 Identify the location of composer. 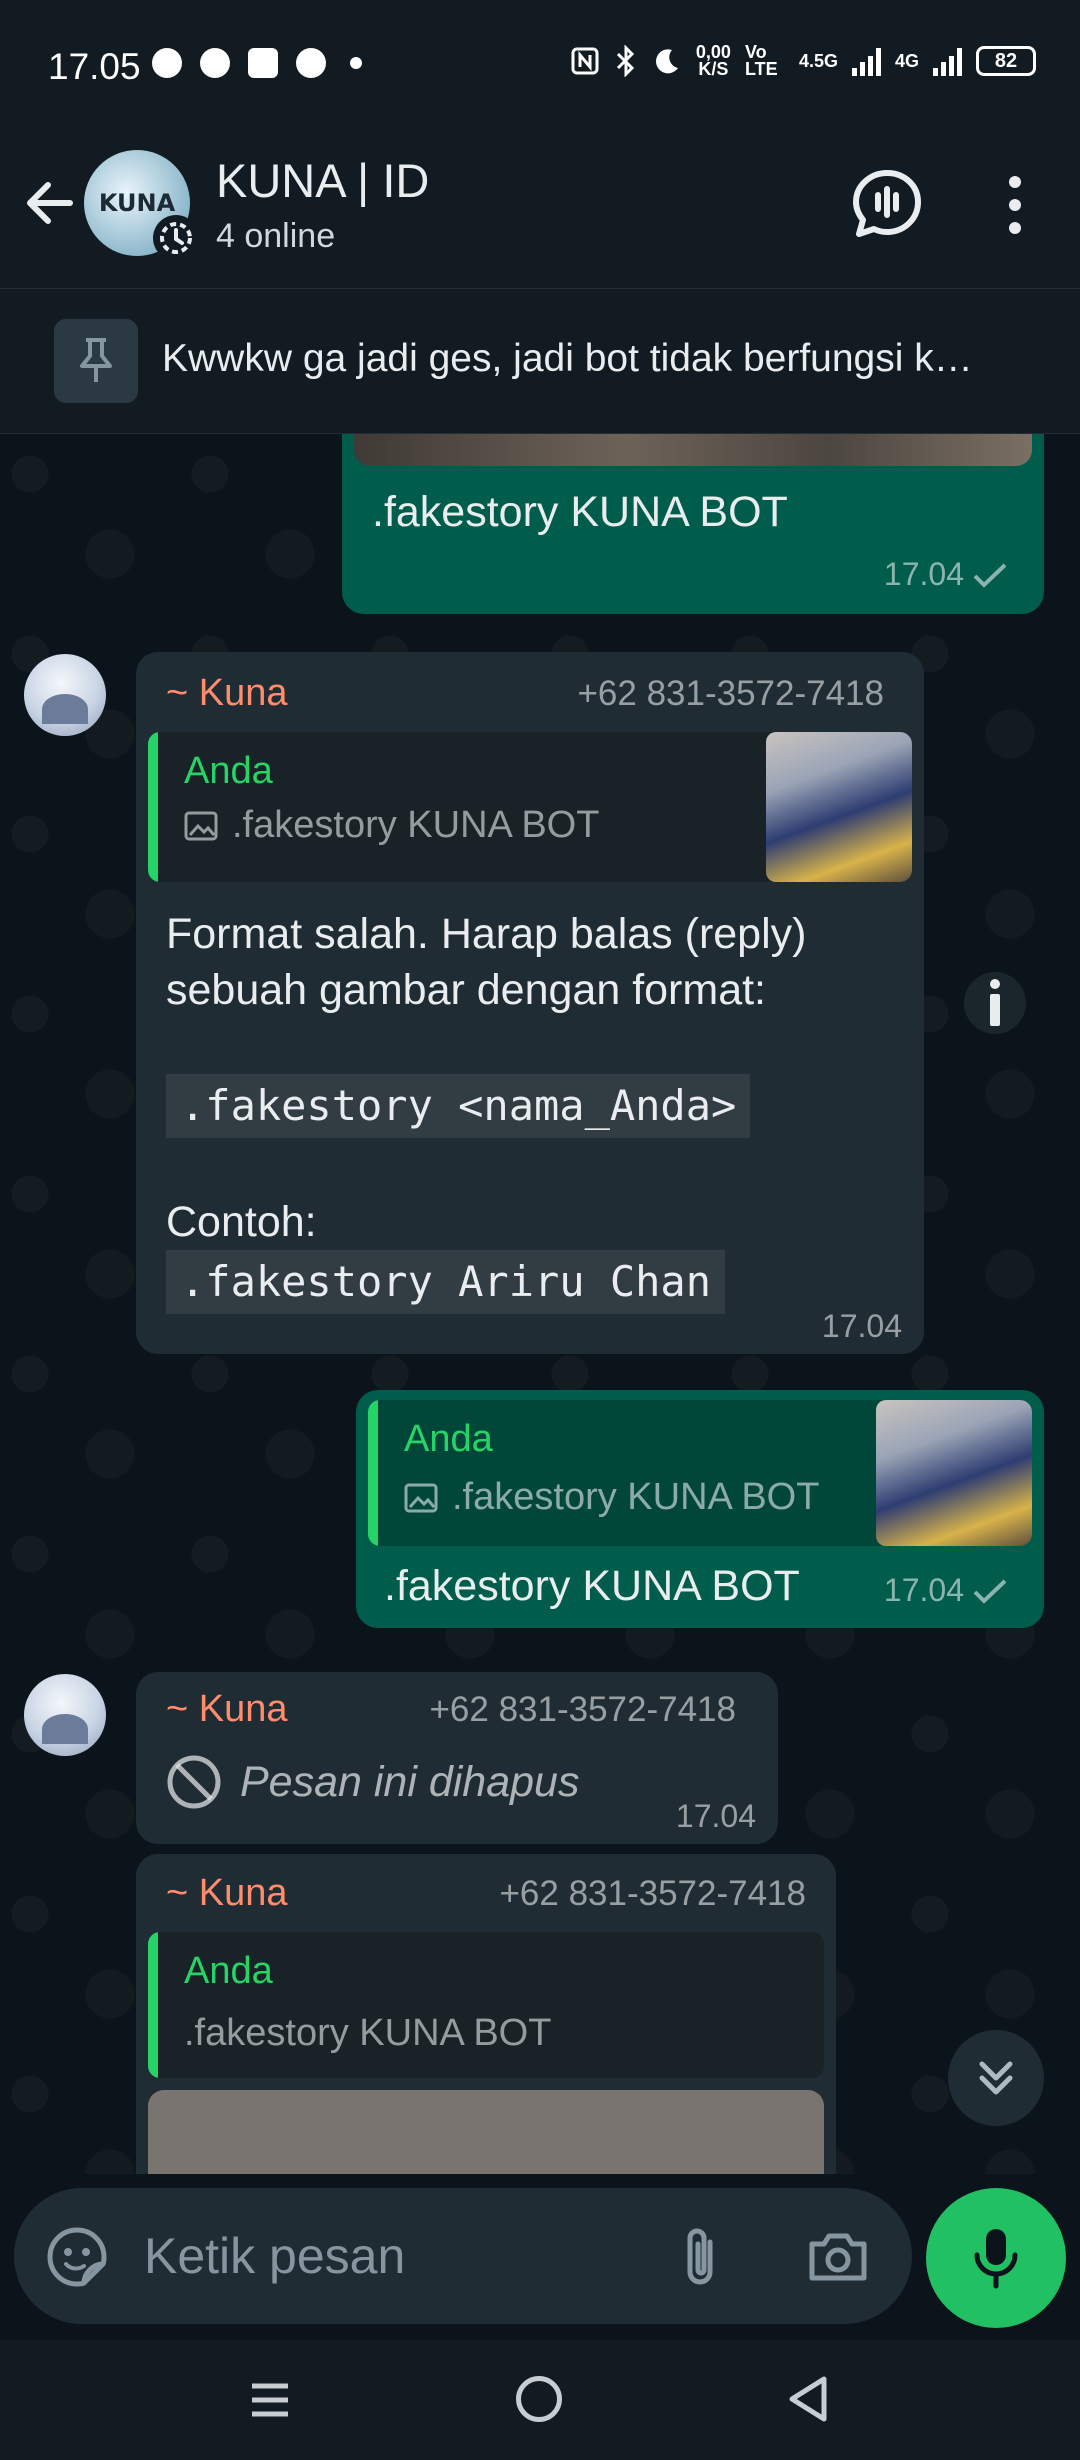
(540, 2257).